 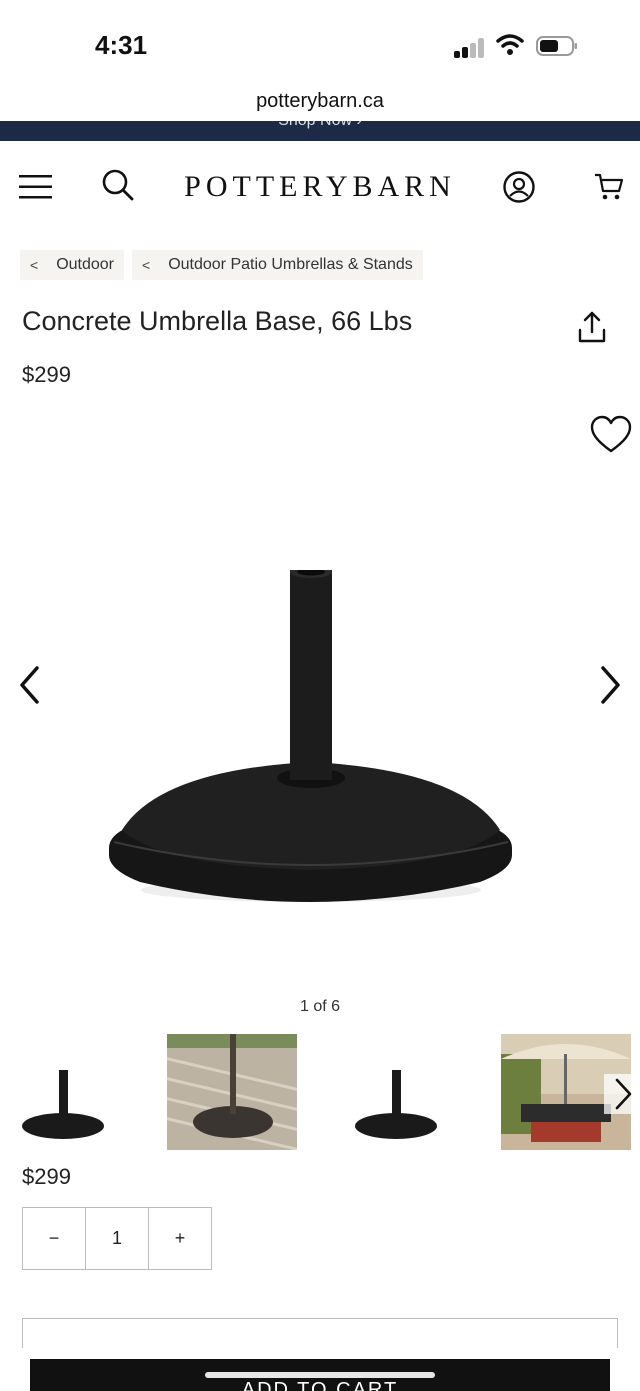 I want to click on add-to-cart-label: ADD TO CART, so click(x=320, y=1385).